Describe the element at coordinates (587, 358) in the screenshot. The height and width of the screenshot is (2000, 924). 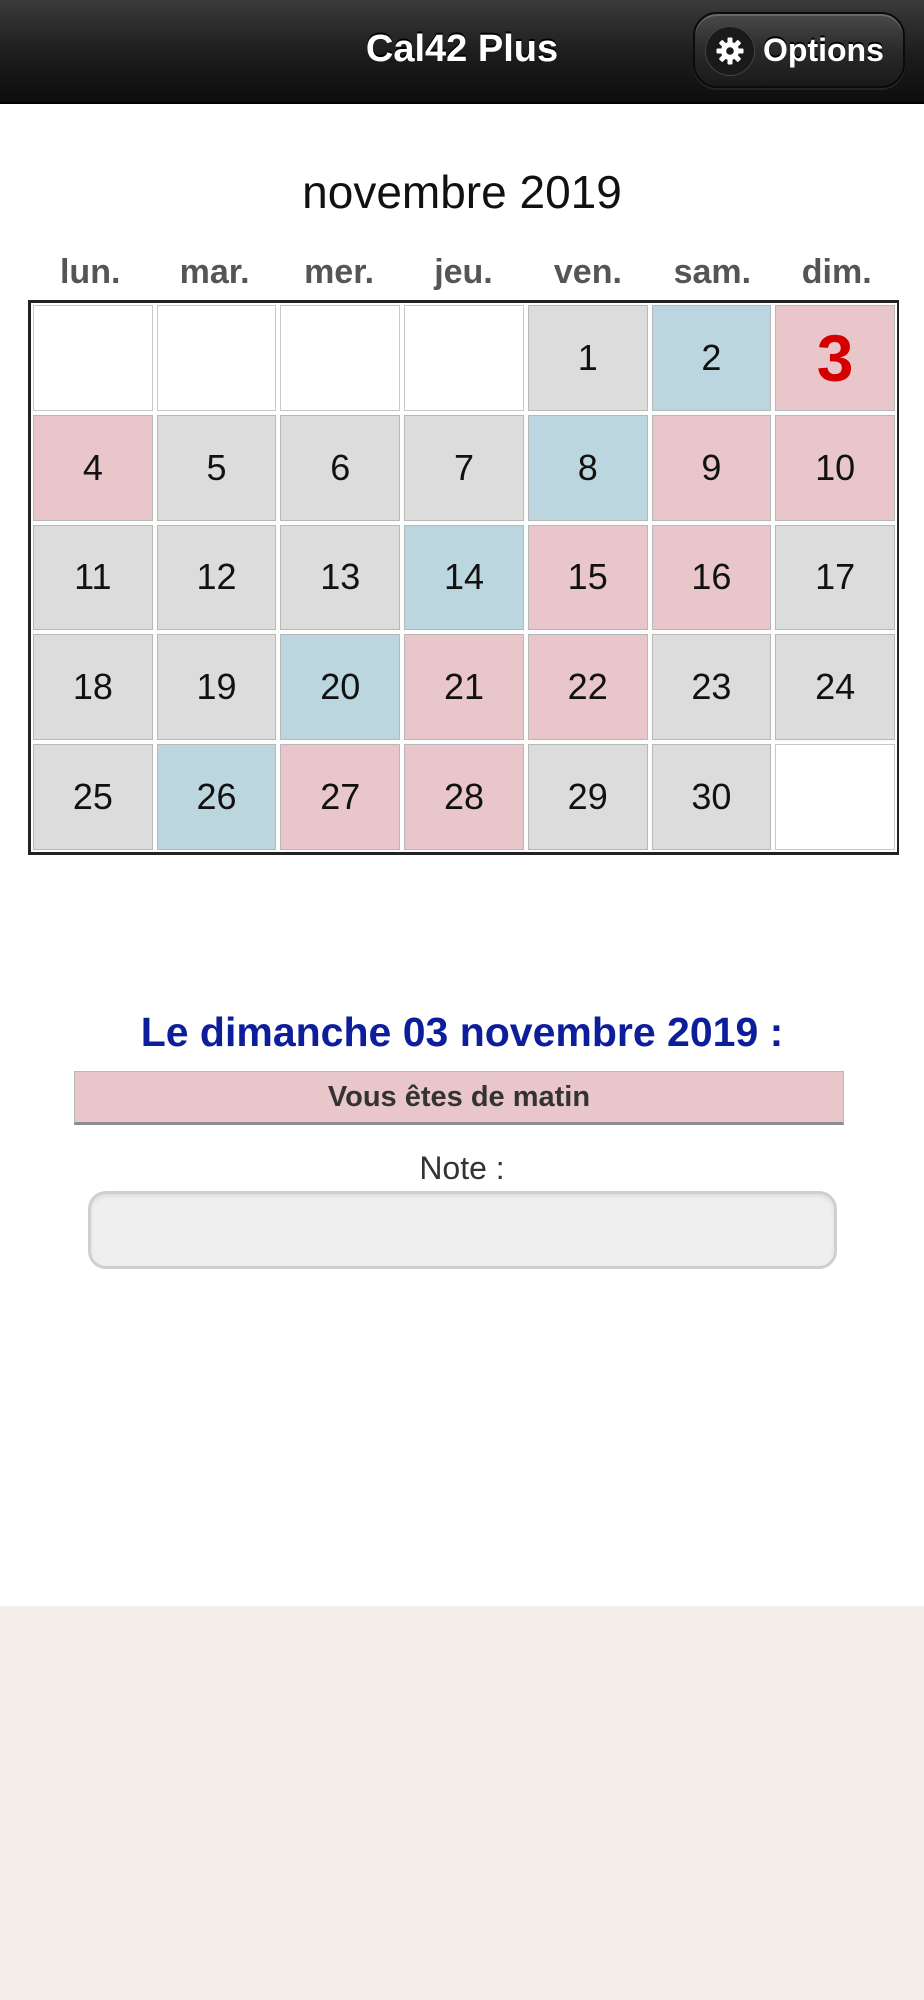
I see `day-cell: 1` at that location.